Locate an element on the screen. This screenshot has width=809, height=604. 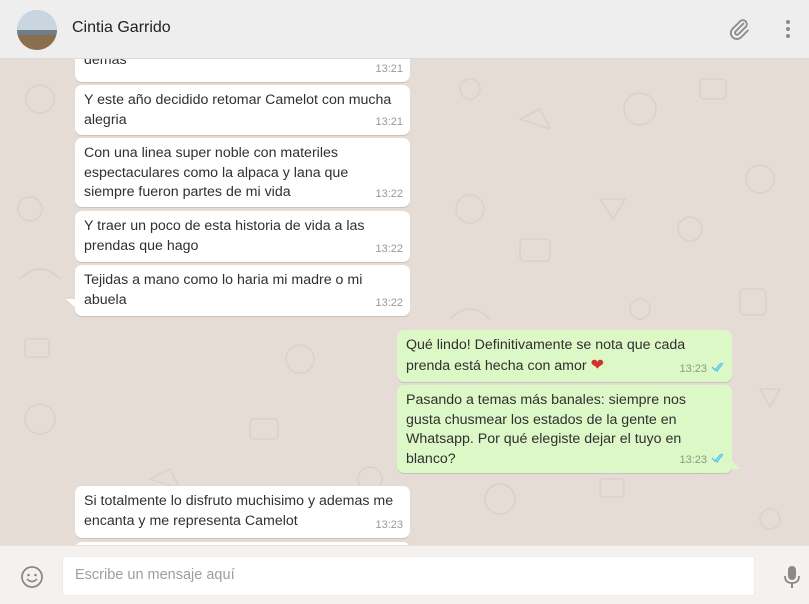
message-bubble-incoming: demas 13:21 is located at coordinates (242, 70).